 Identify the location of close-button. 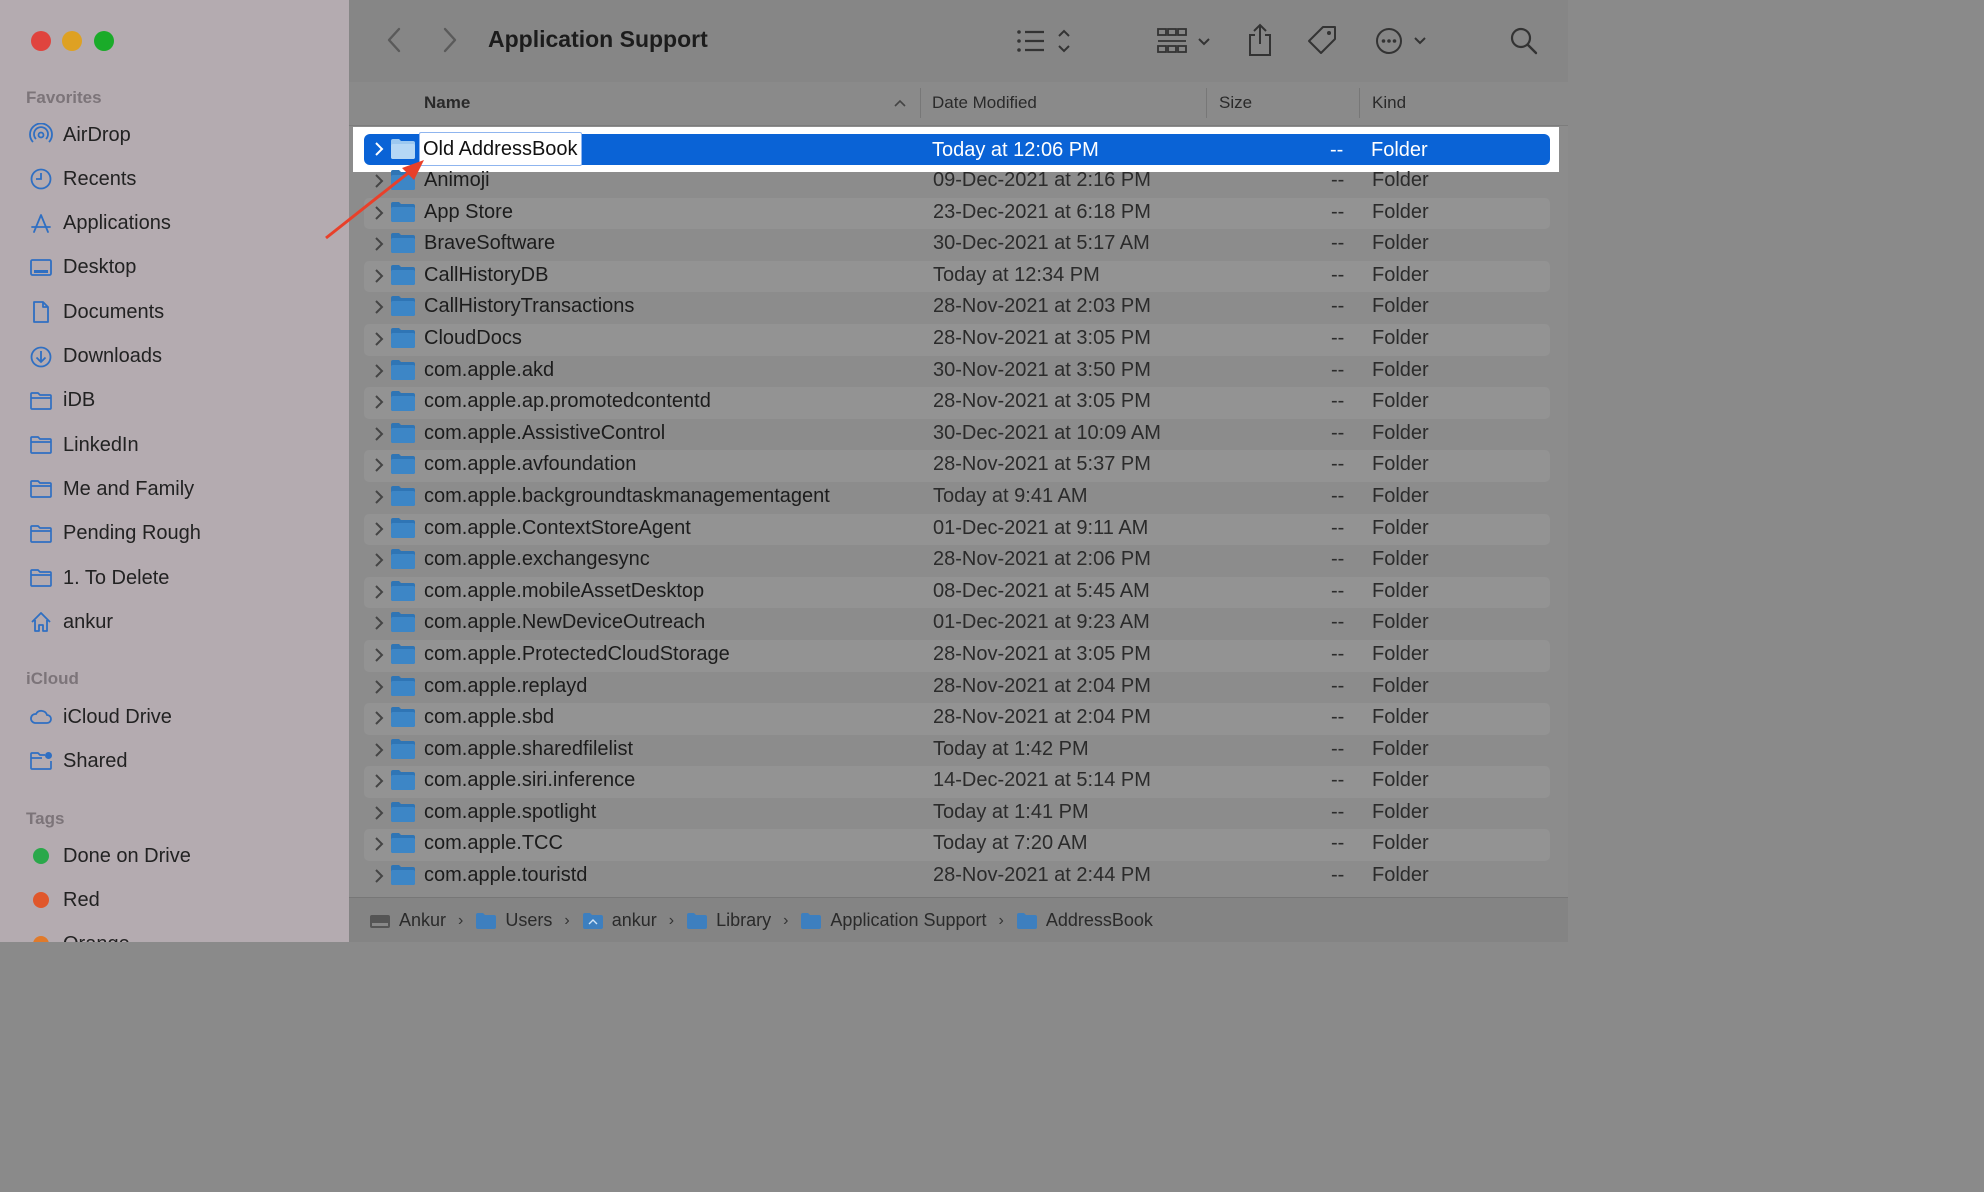
(41, 41).